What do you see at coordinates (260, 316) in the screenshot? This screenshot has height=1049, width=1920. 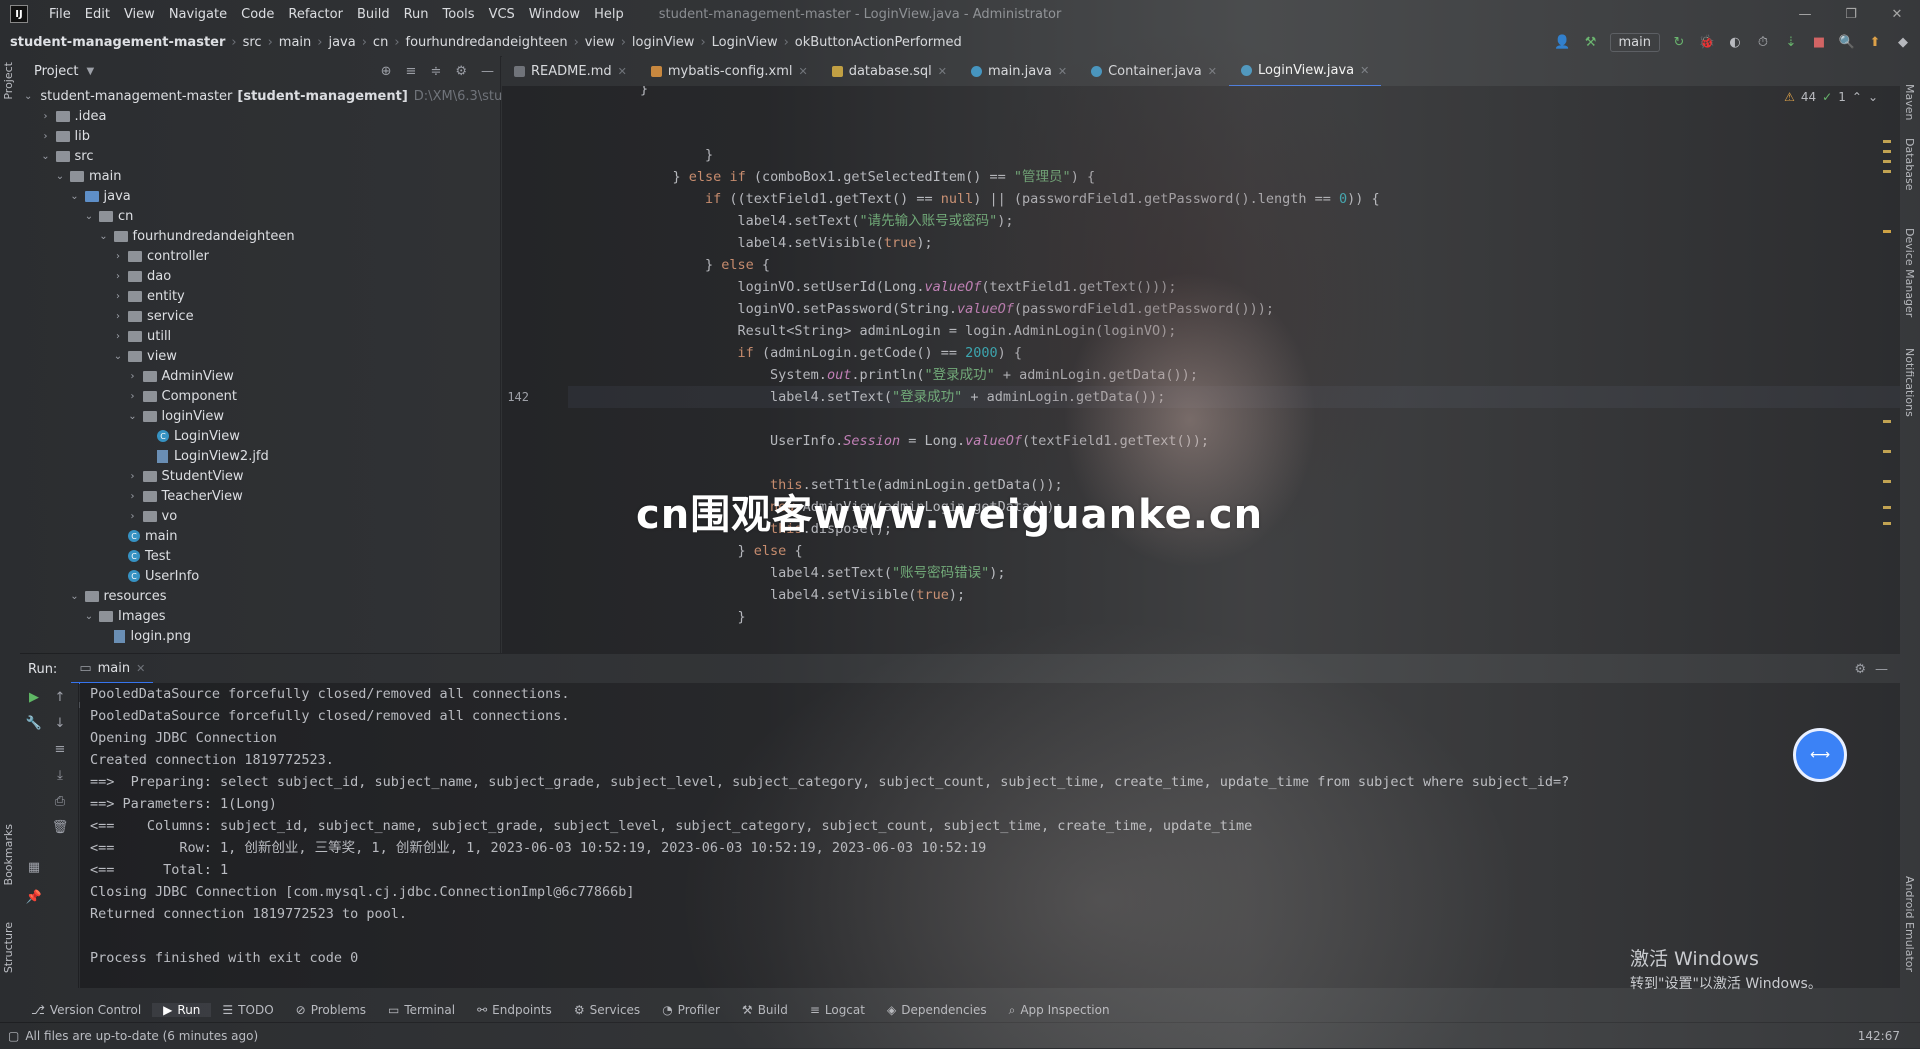 I see `tree-item-service: › service` at bounding box center [260, 316].